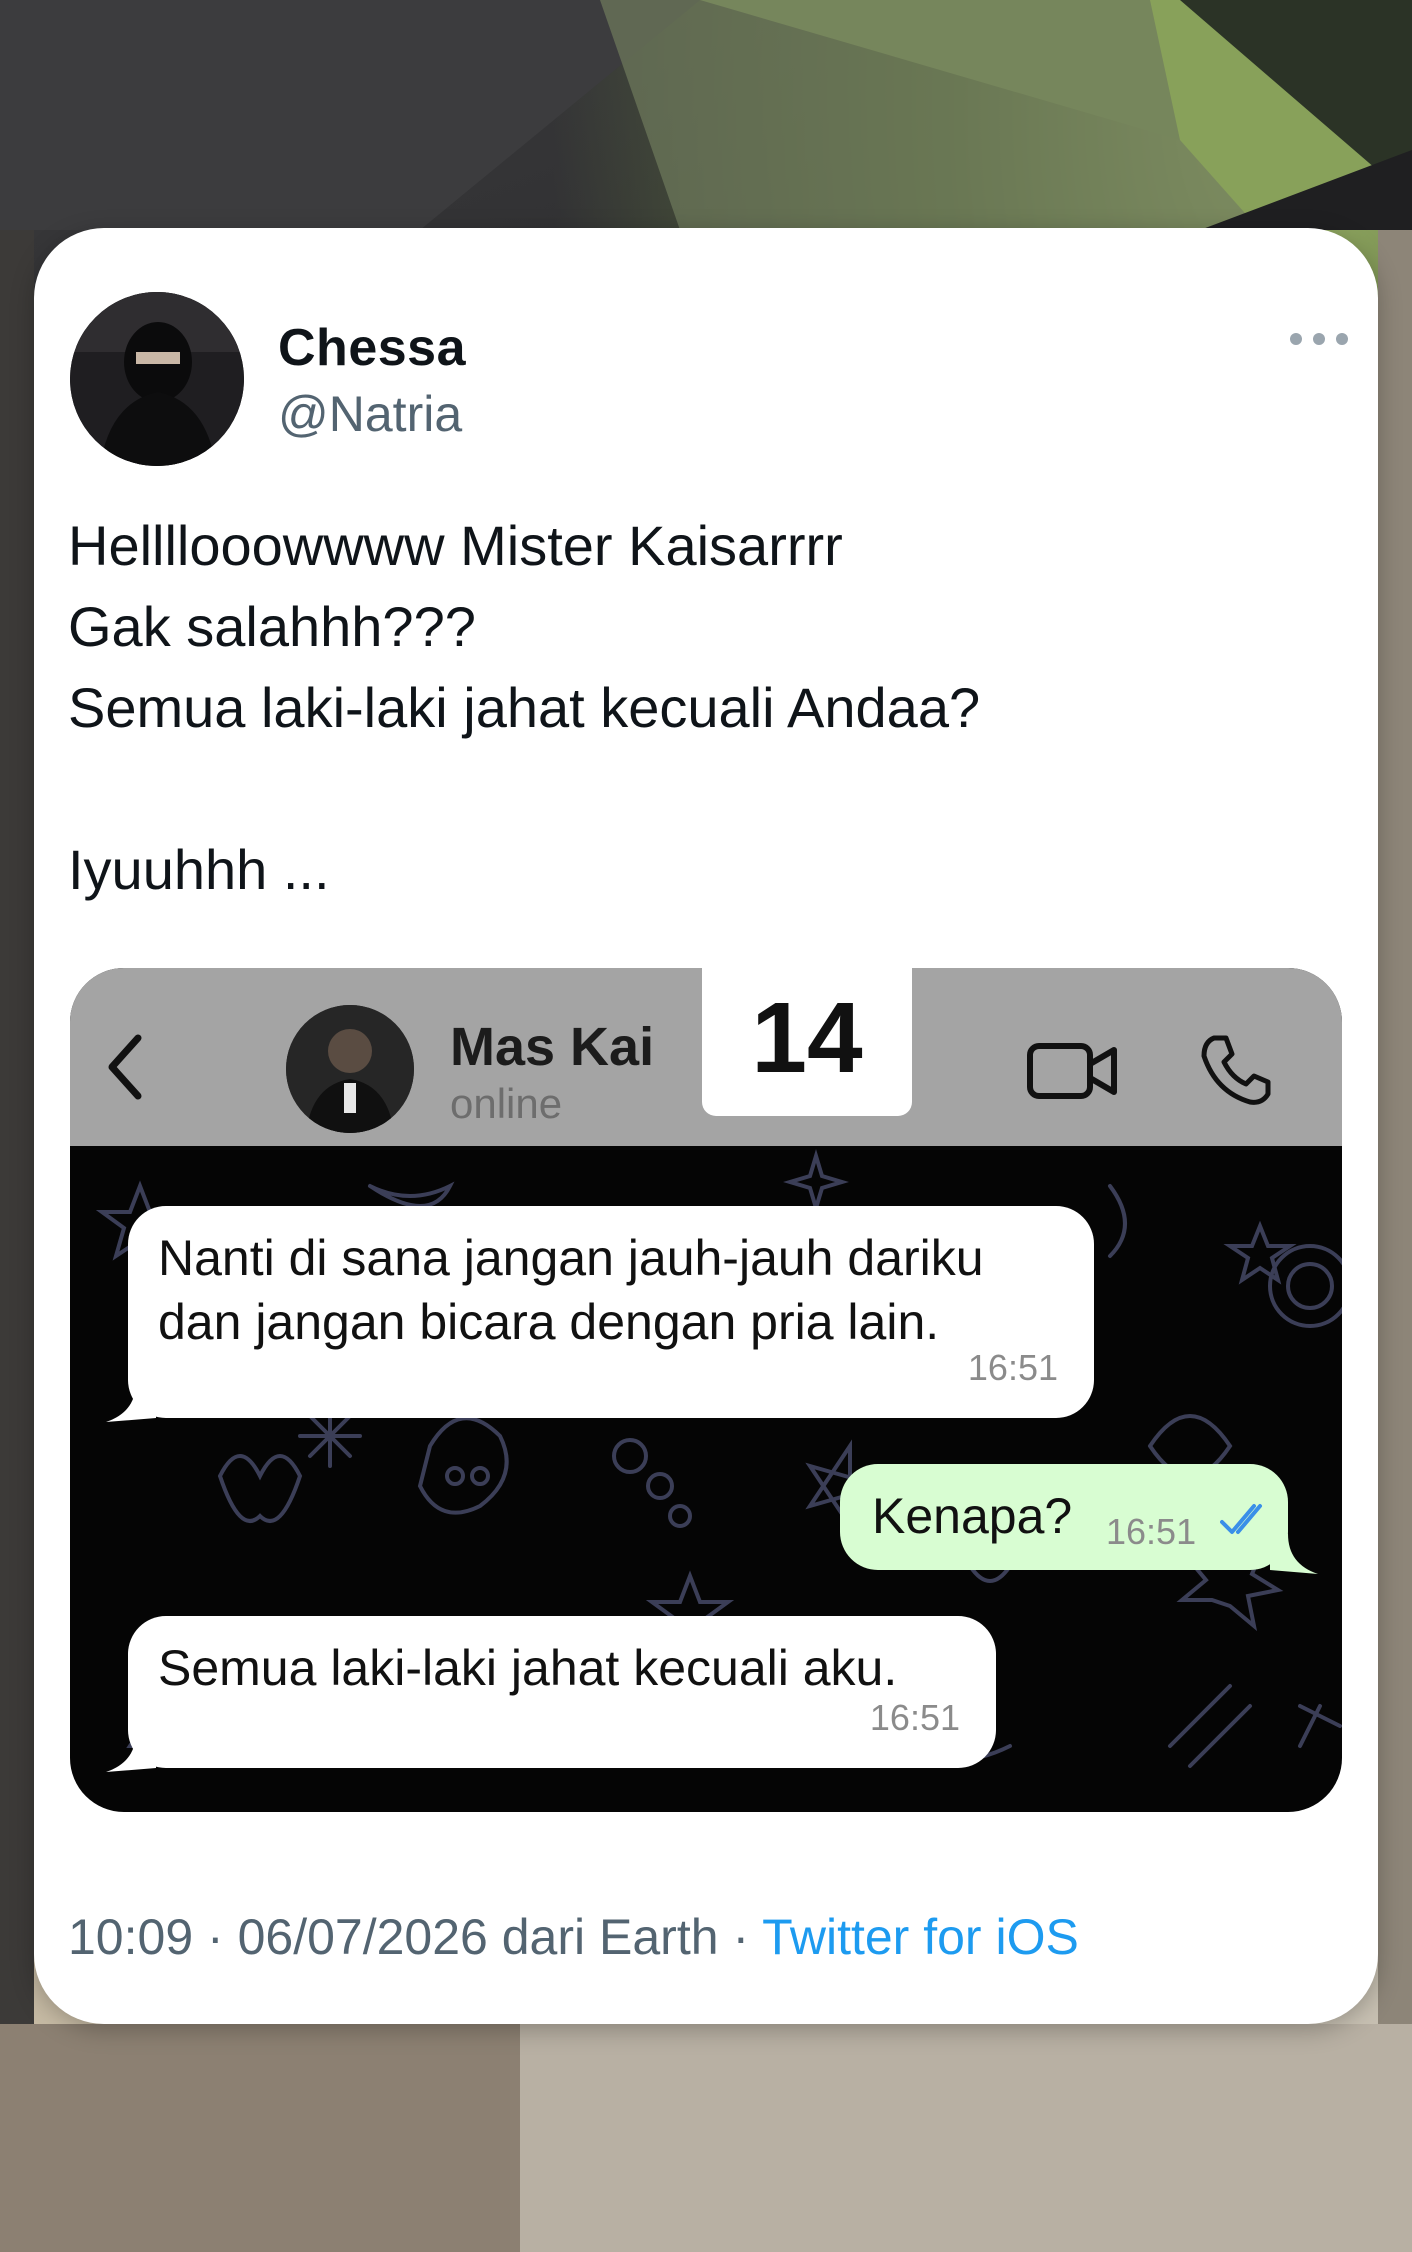  Describe the element at coordinates (571, 1258) in the screenshot. I see `message-line: Nanti di sana jangan jauh-jauh dariku` at that location.